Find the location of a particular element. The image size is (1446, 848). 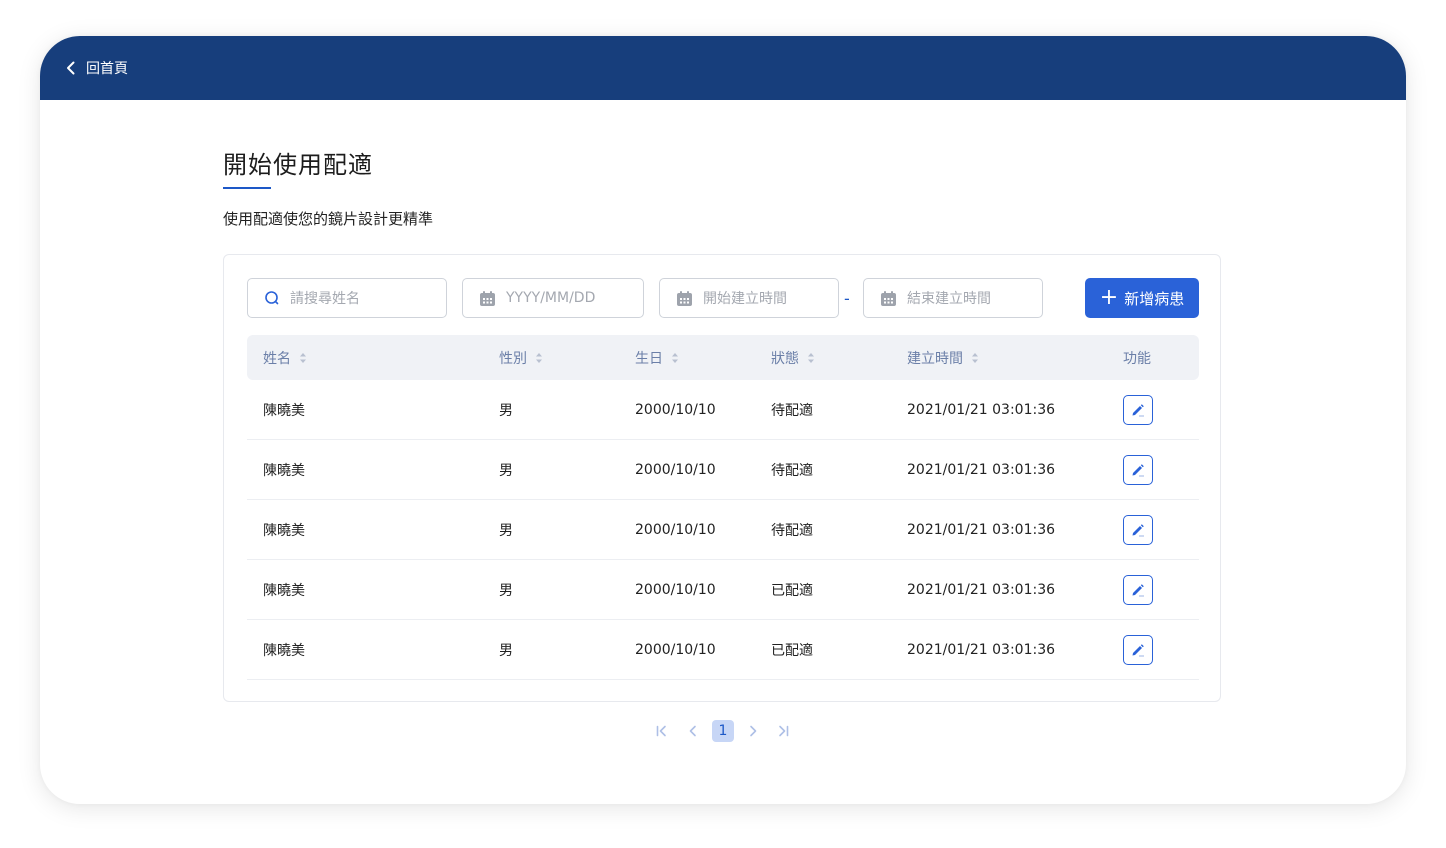

page-number-current: 1 is located at coordinates (723, 731).